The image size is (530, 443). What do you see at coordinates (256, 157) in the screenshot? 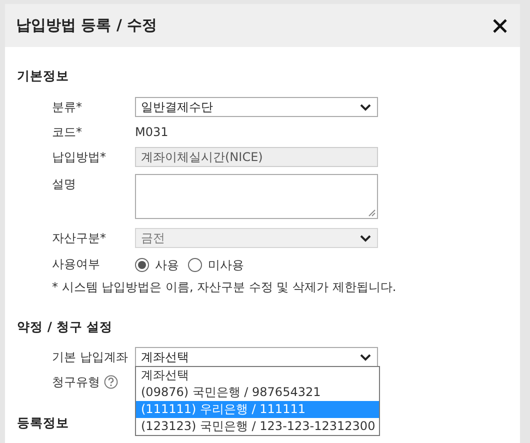
I see `input-field: 계좌이체실시간(NICE)` at bounding box center [256, 157].